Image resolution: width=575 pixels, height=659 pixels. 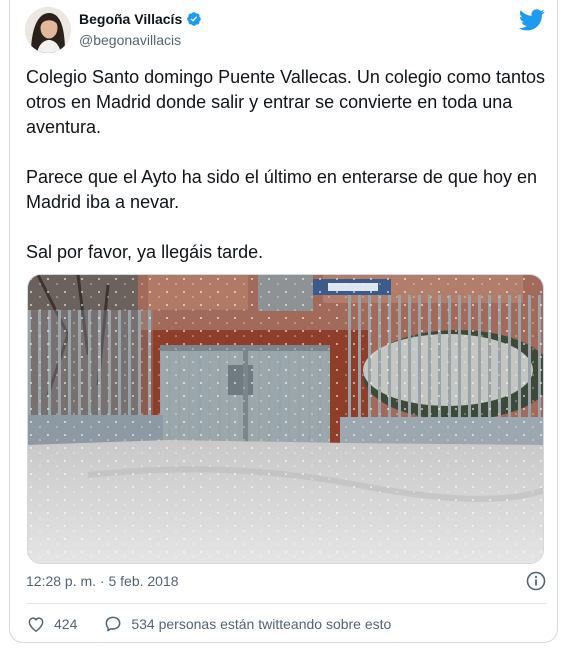 I want to click on conversation-button: 534 personas están twitteando sobre esto, so click(x=247, y=624).